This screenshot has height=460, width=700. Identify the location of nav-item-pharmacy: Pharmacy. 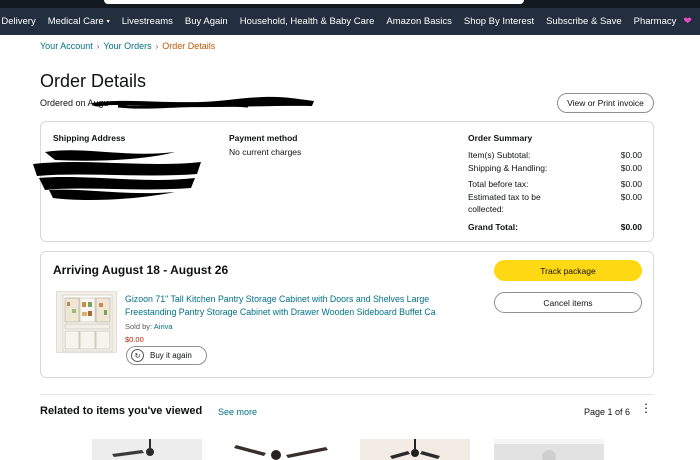
(655, 21).